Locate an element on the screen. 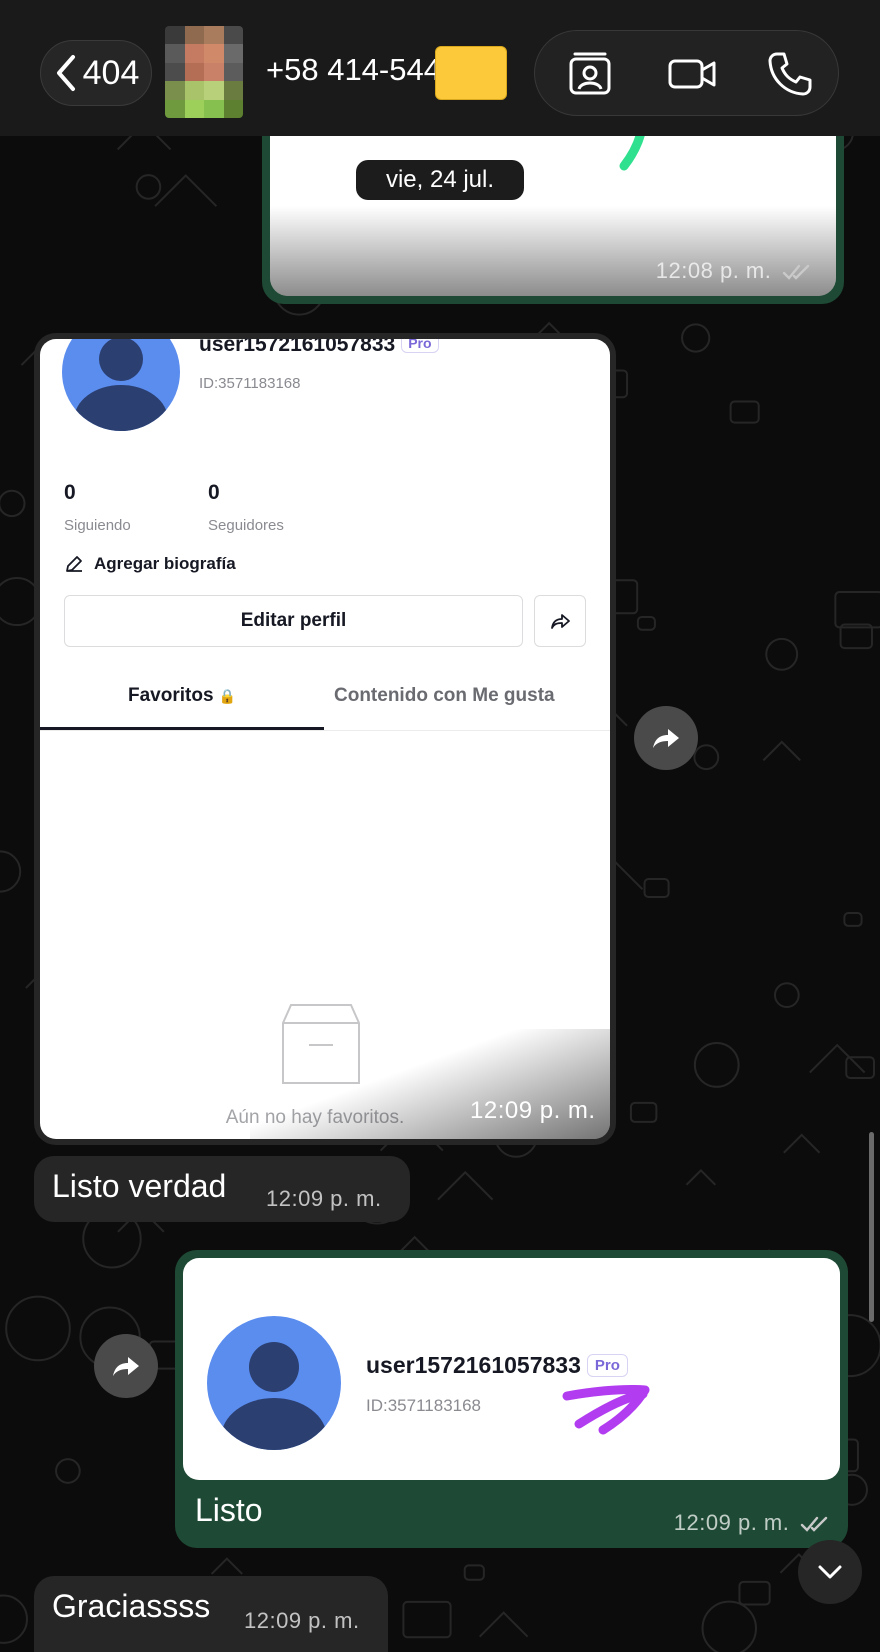 The width and height of the screenshot is (880, 1652). unread-count: 404 is located at coordinates (111, 72).